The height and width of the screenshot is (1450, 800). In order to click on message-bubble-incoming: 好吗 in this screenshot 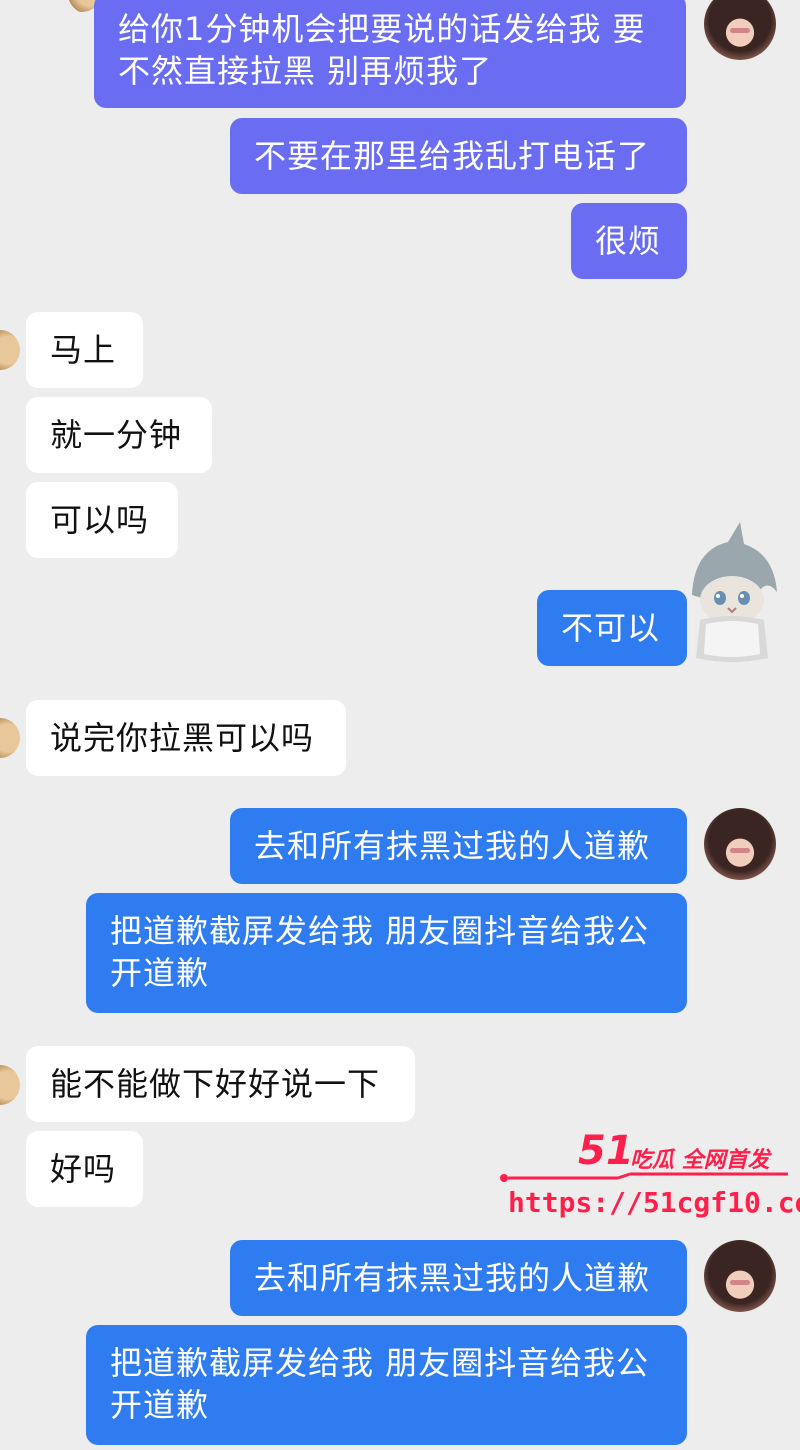, I will do `click(84, 1169)`.